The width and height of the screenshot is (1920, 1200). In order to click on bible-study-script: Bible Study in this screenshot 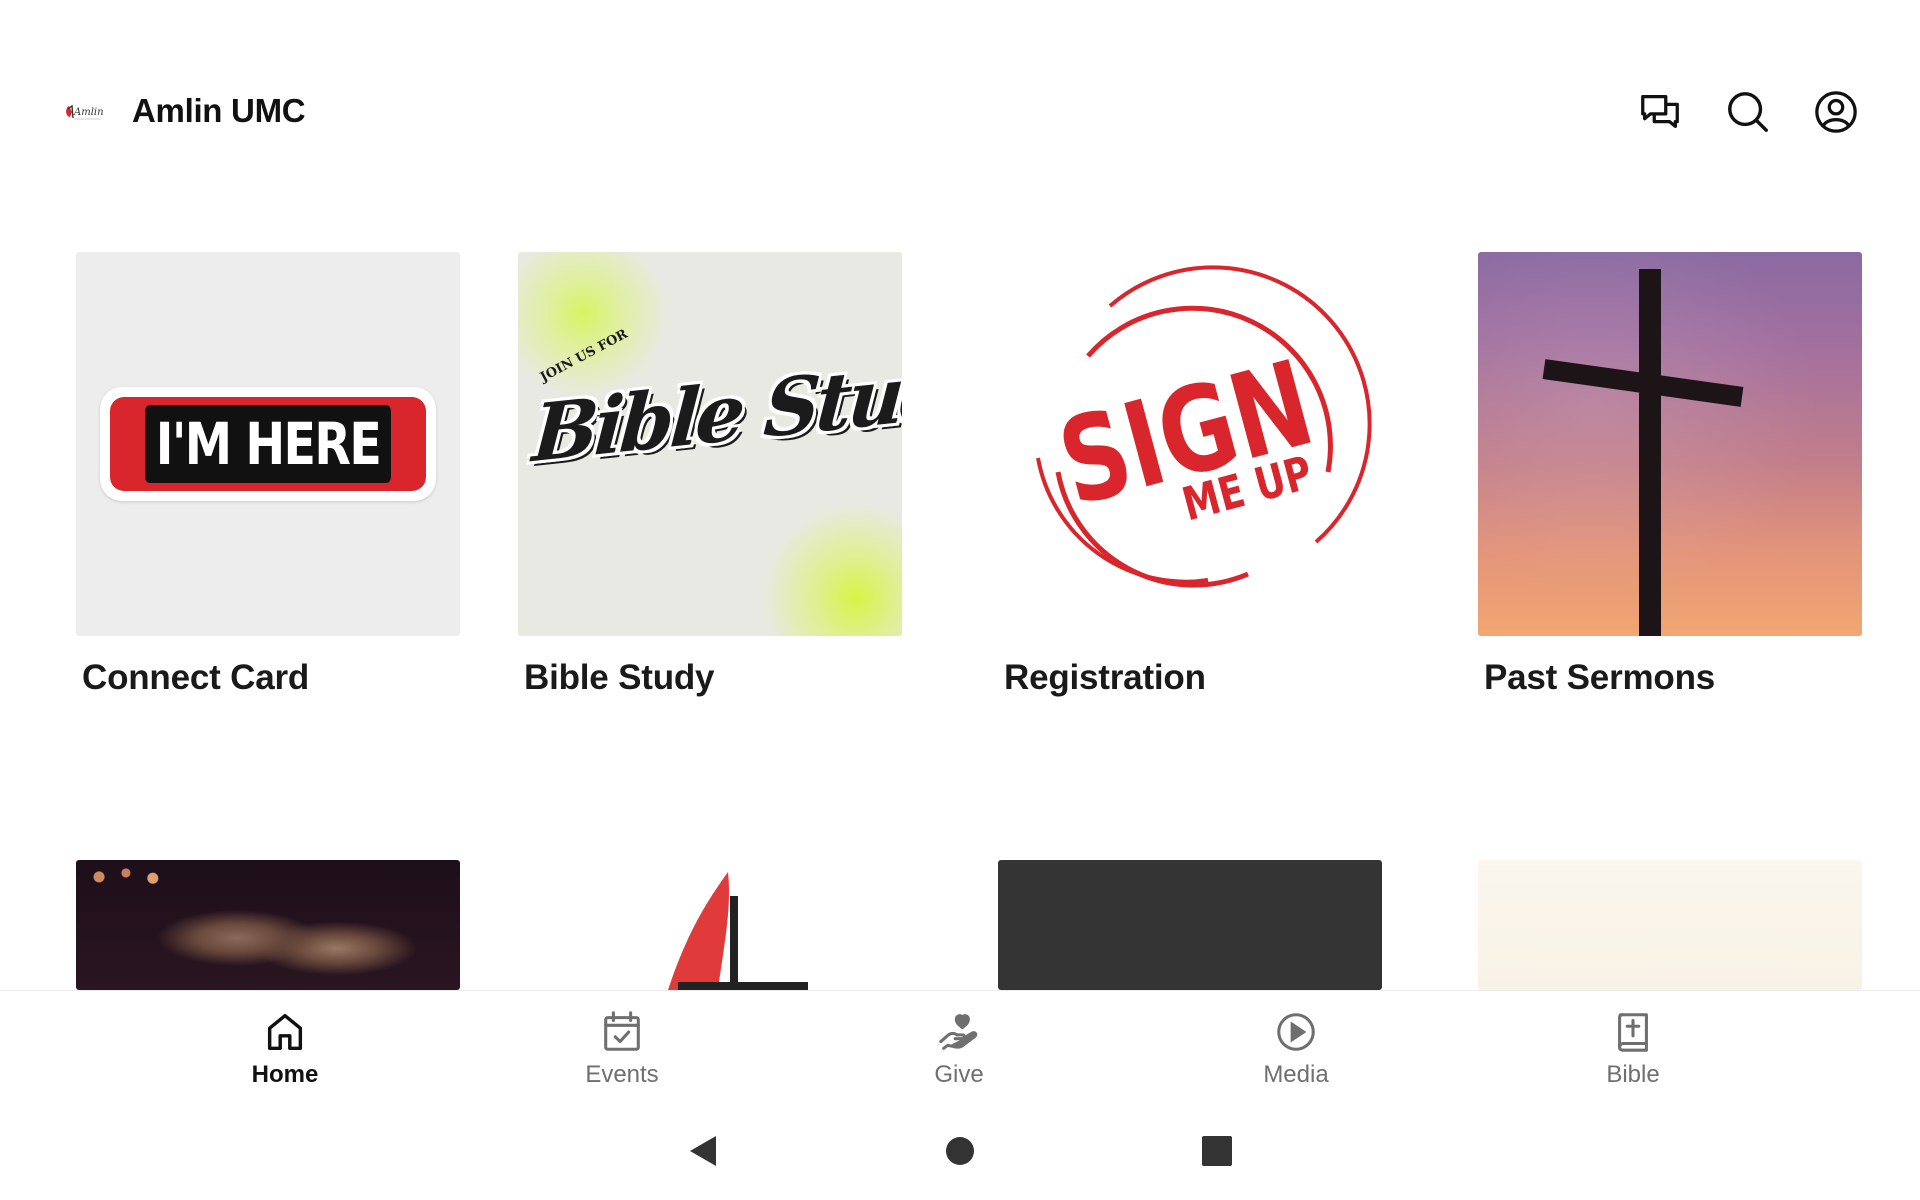, I will do `click(715, 410)`.